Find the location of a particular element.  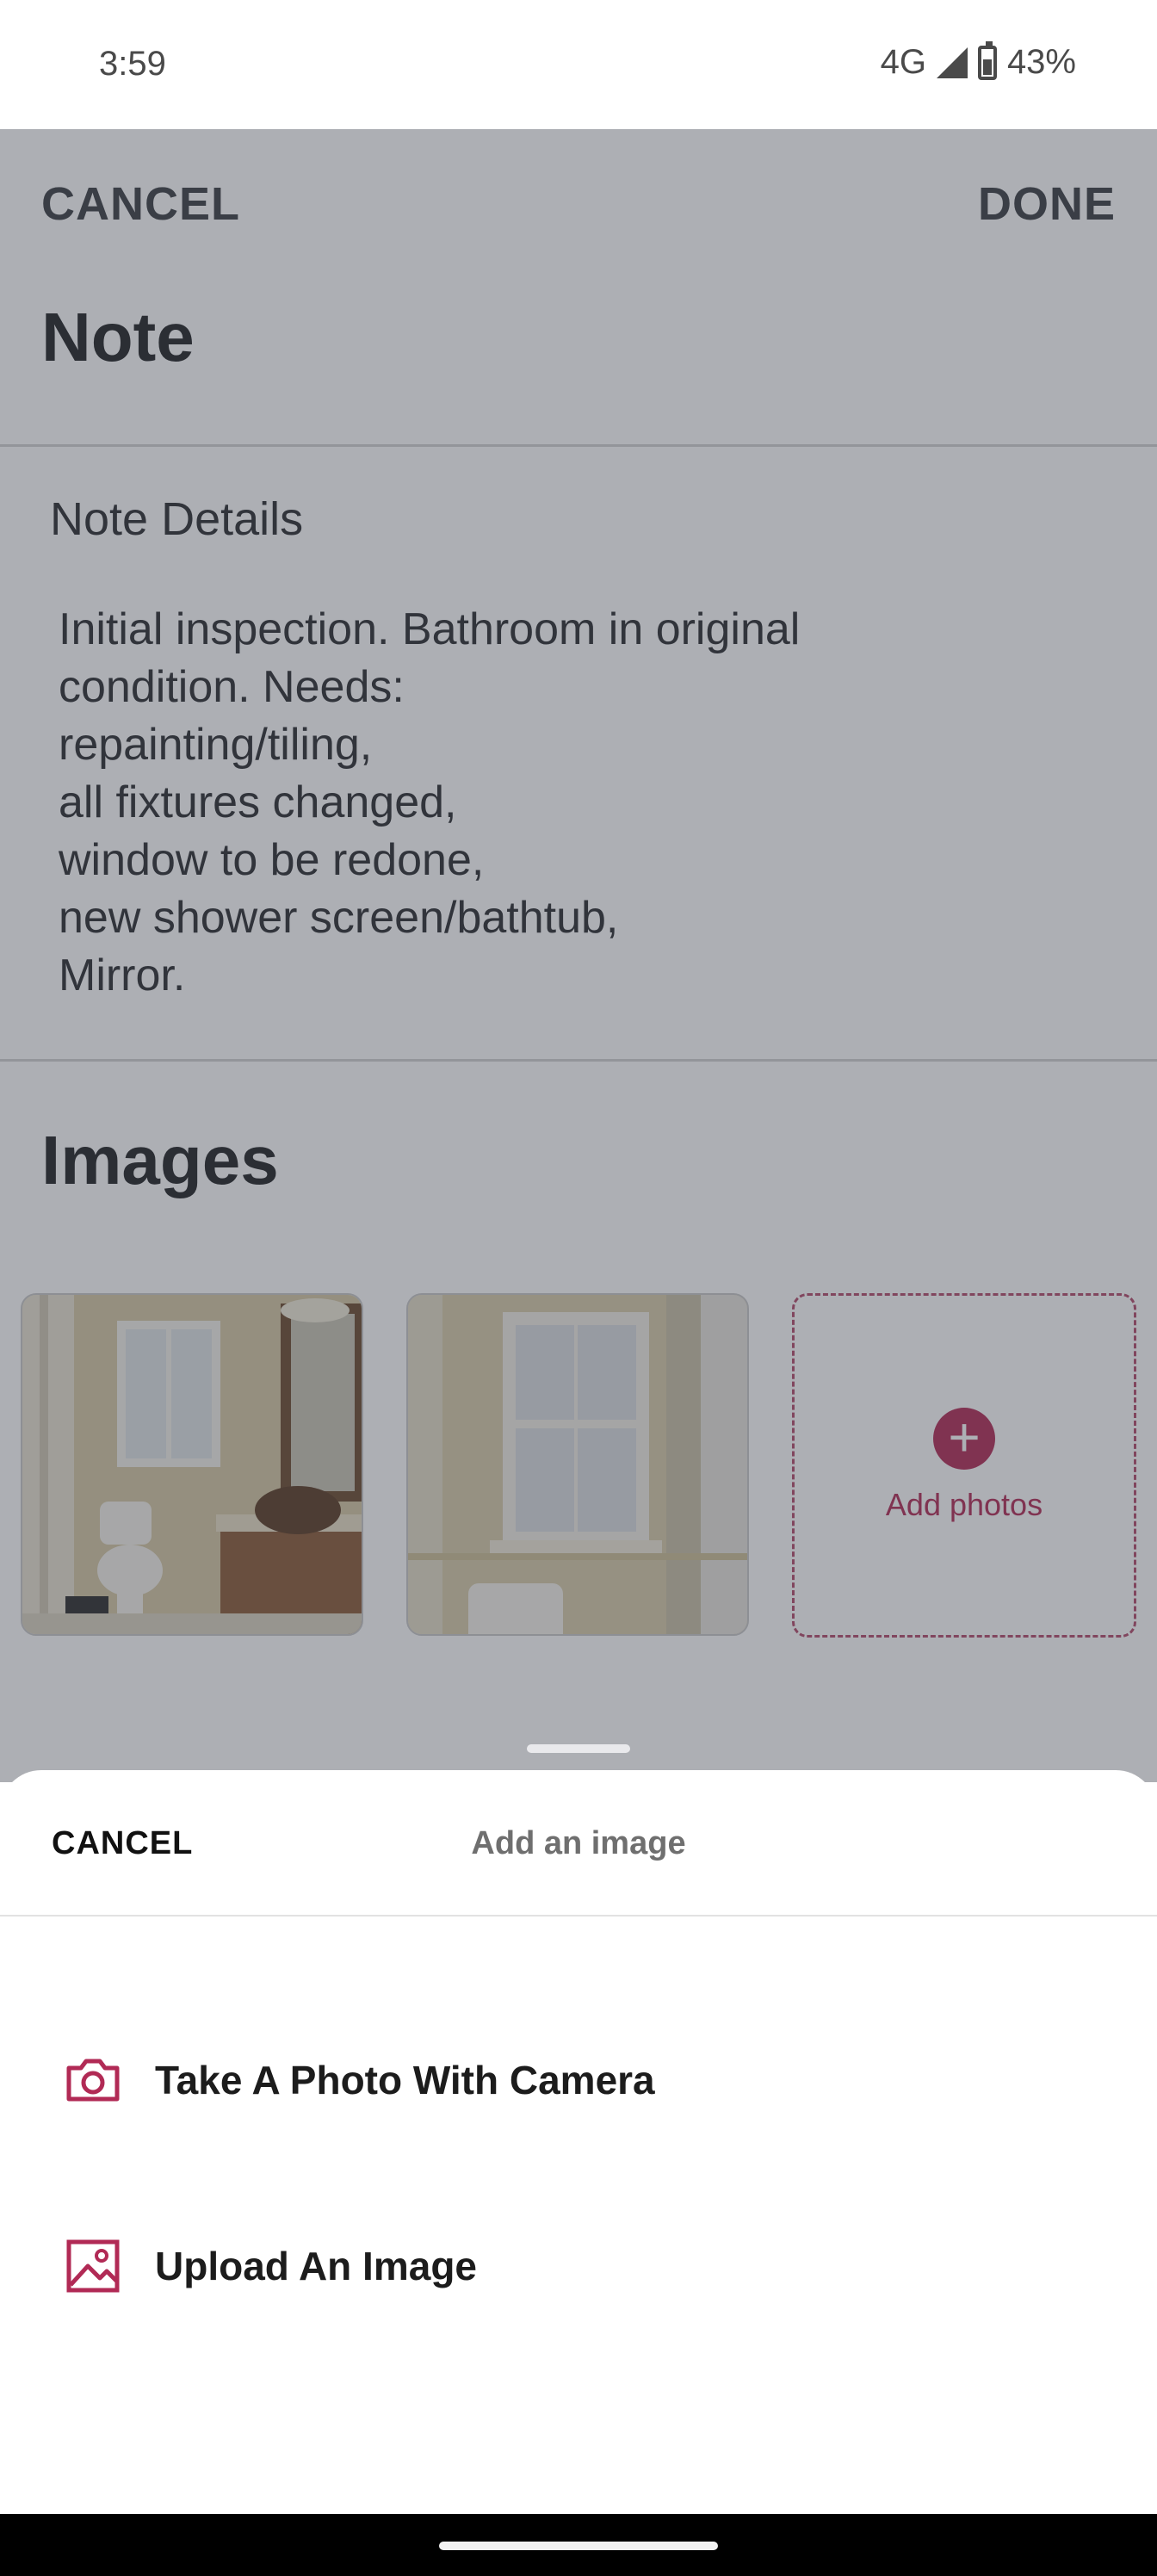

home-gesture-handle is located at coordinates (579, 2546).